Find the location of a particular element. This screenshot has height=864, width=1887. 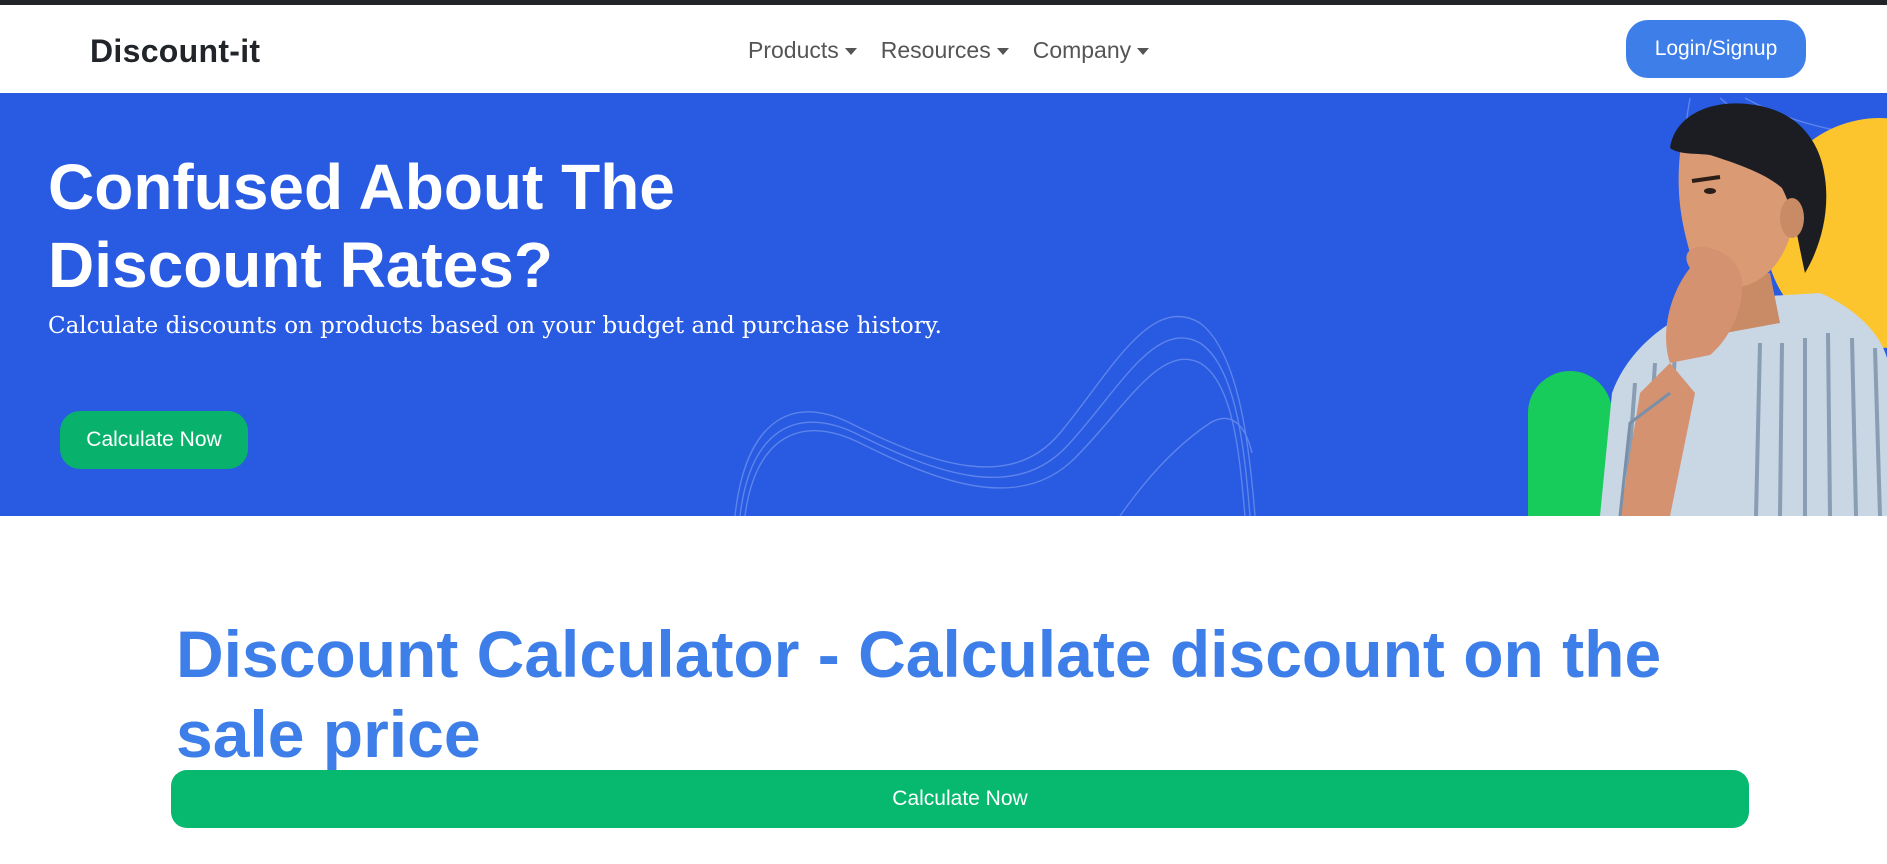

nav-item-label: Resources is located at coordinates (935, 50).